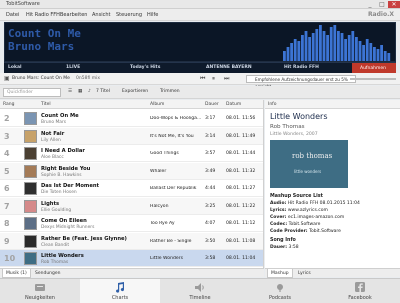 The width and height of the screenshot is (400, 303). What do you see at coordinates (70, 91) in the screenshot?
I see `list-icon: ☰` at bounding box center [70, 91].